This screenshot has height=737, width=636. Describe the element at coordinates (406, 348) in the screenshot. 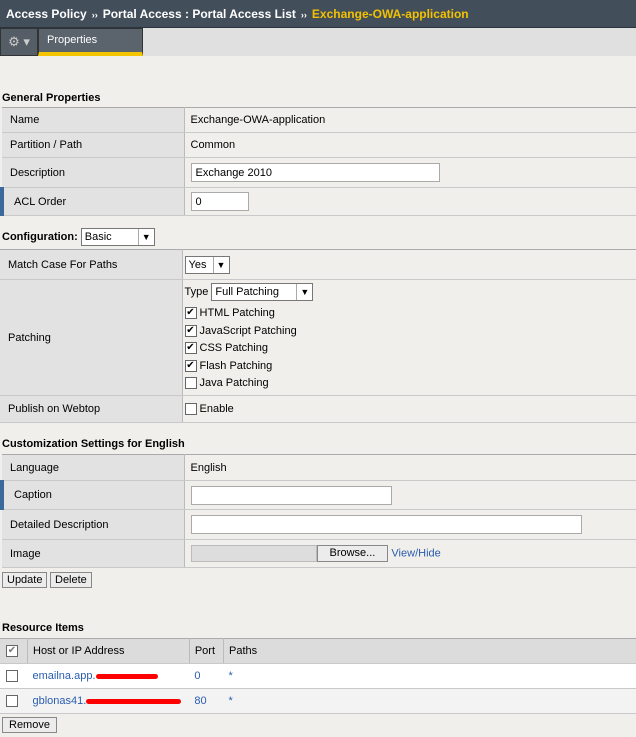

I see `css-patching-option: ✔ CSS Patching` at that location.